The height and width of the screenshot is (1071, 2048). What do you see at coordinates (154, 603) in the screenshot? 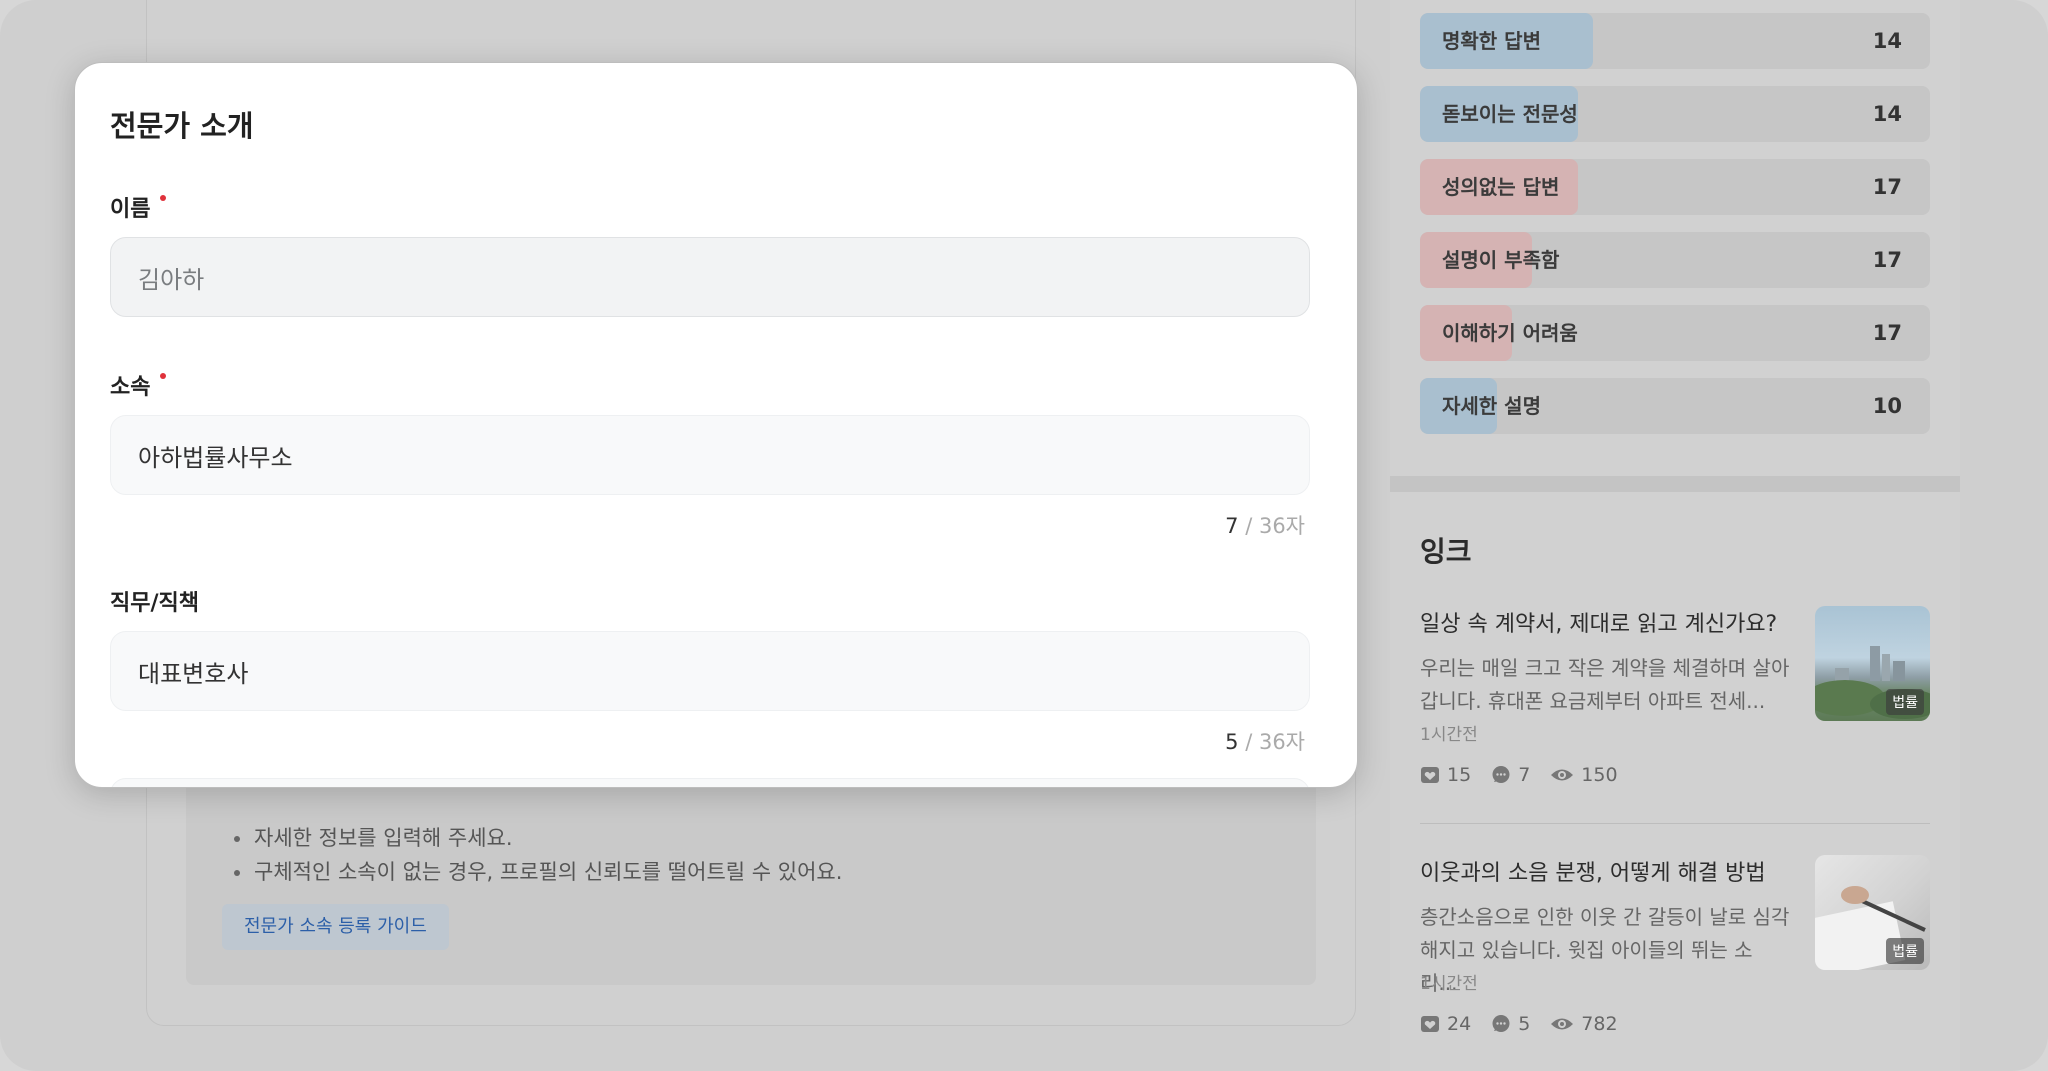
I see `position-label-text: 직무/직책` at bounding box center [154, 603].